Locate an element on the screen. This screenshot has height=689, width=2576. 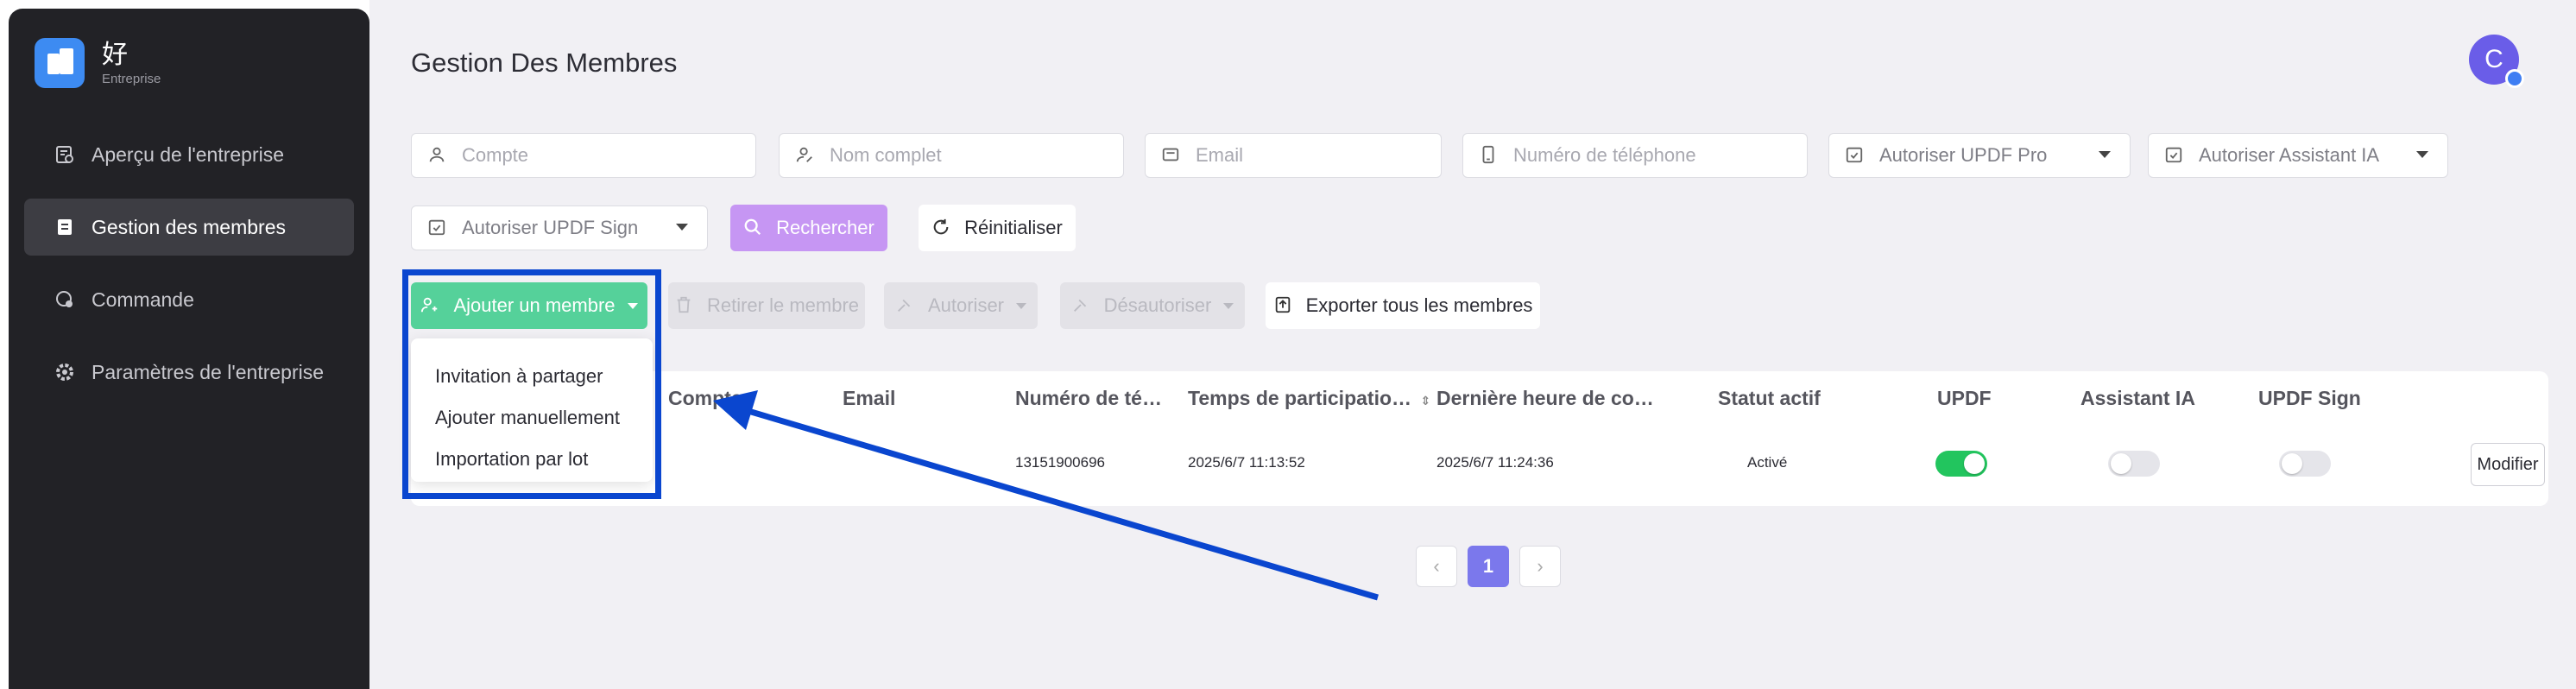
remove-member-label: Retirer le membre is located at coordinates (783, 305).